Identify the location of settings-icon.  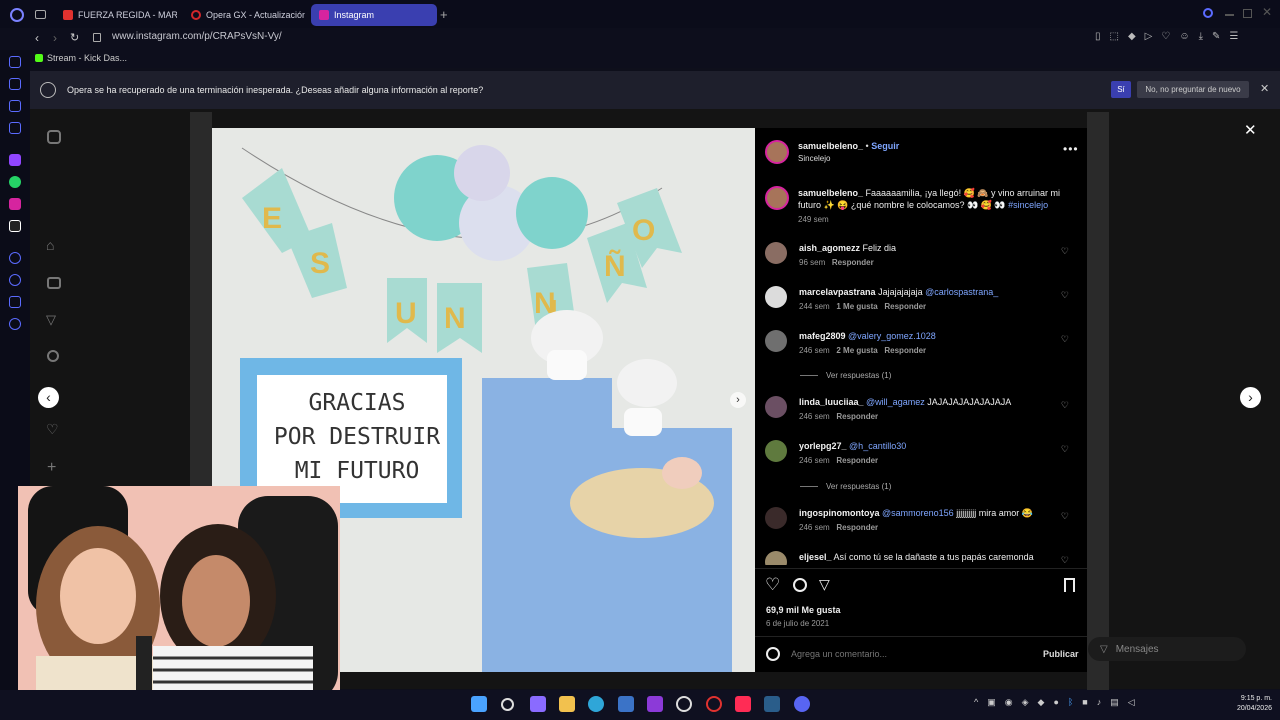
(15, 324).